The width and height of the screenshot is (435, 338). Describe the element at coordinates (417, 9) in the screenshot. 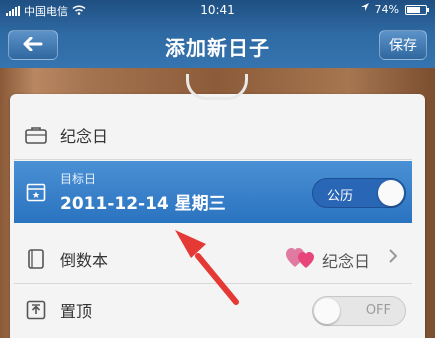

I see `battery-icon` at that location.